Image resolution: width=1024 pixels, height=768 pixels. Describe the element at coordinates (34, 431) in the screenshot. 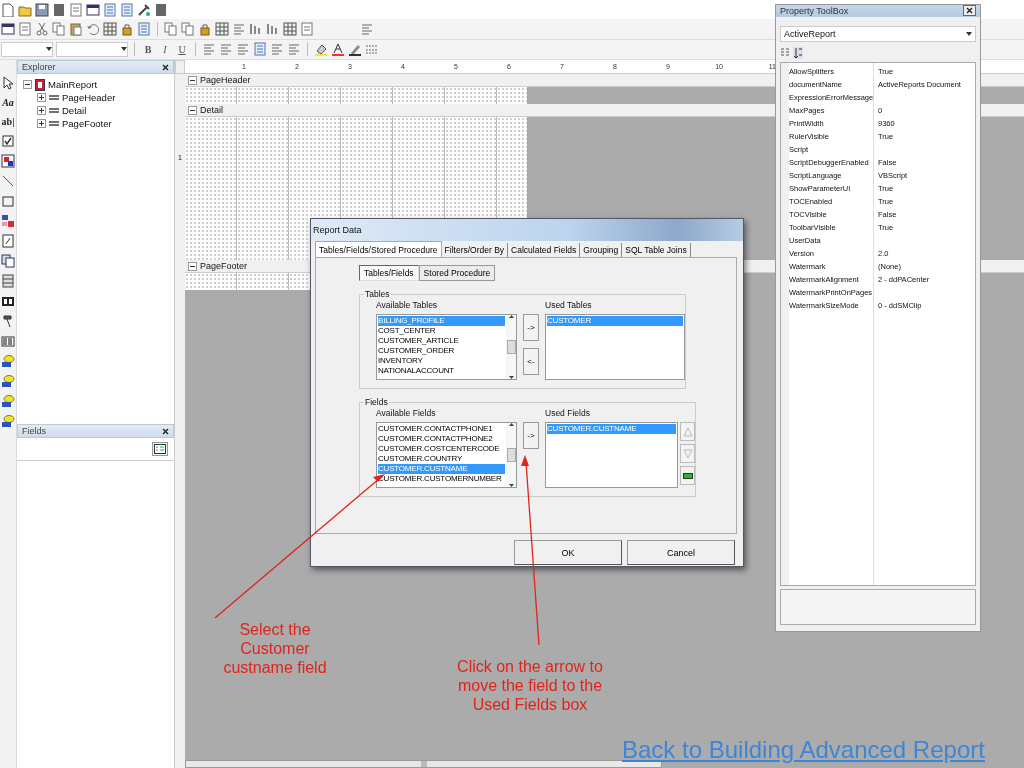

I see `panel-title: Fields` at that location.